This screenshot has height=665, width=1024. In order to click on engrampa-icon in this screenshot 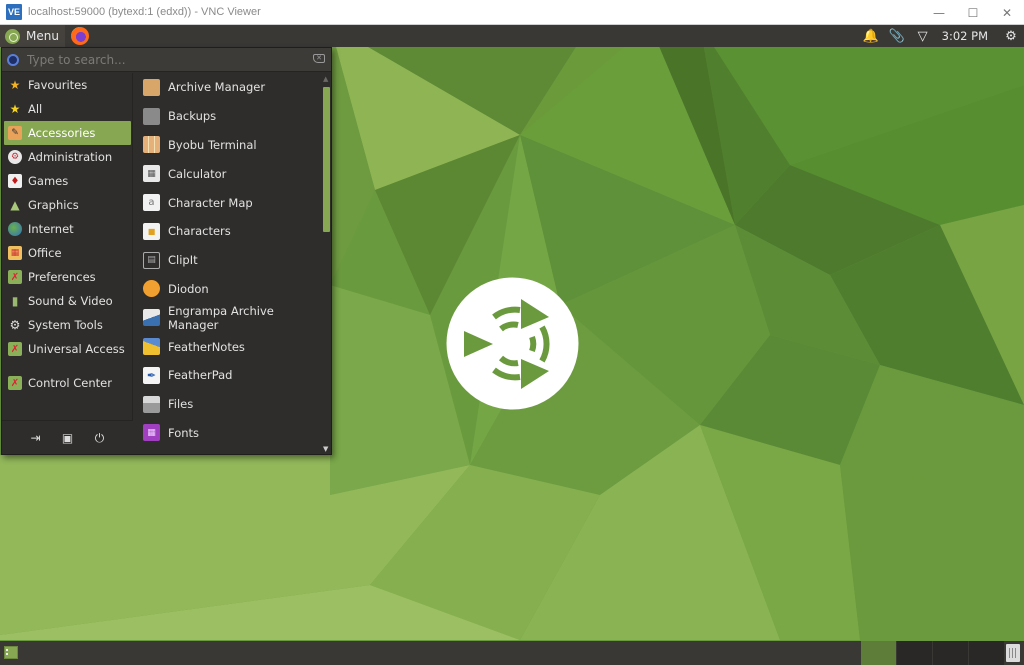, I will do `click(151, 318)`.